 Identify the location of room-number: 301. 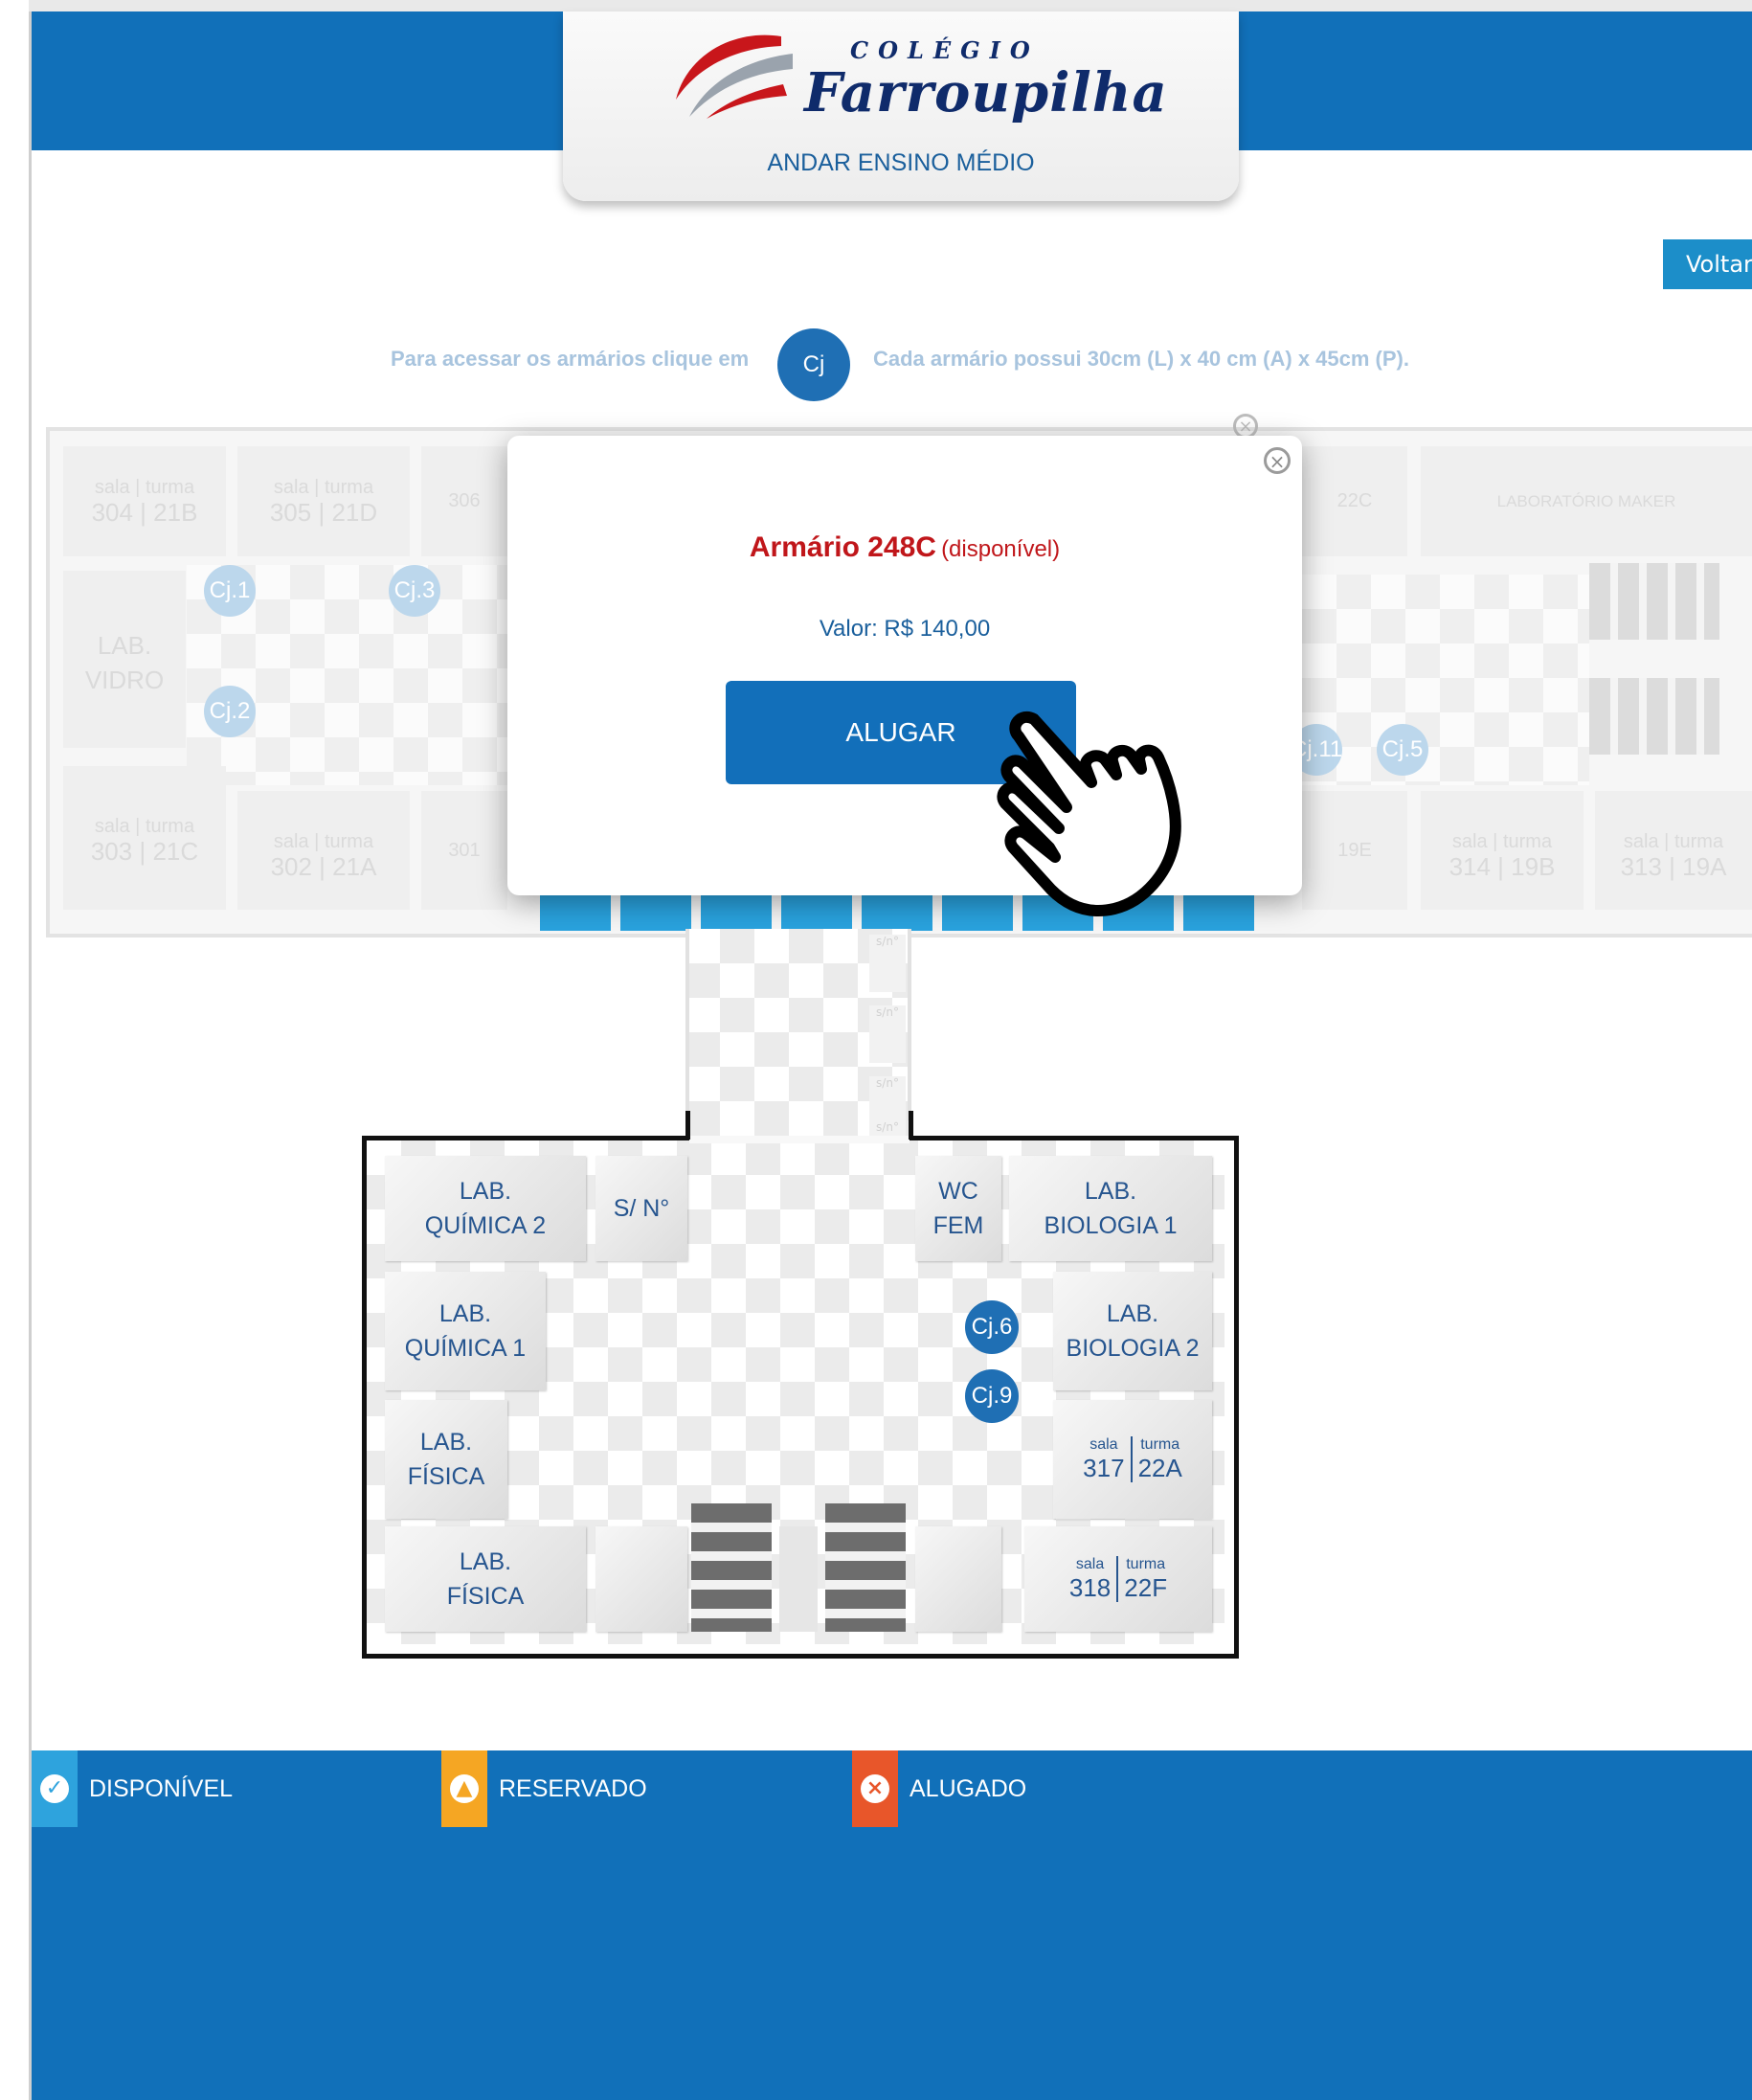
(465, 850).